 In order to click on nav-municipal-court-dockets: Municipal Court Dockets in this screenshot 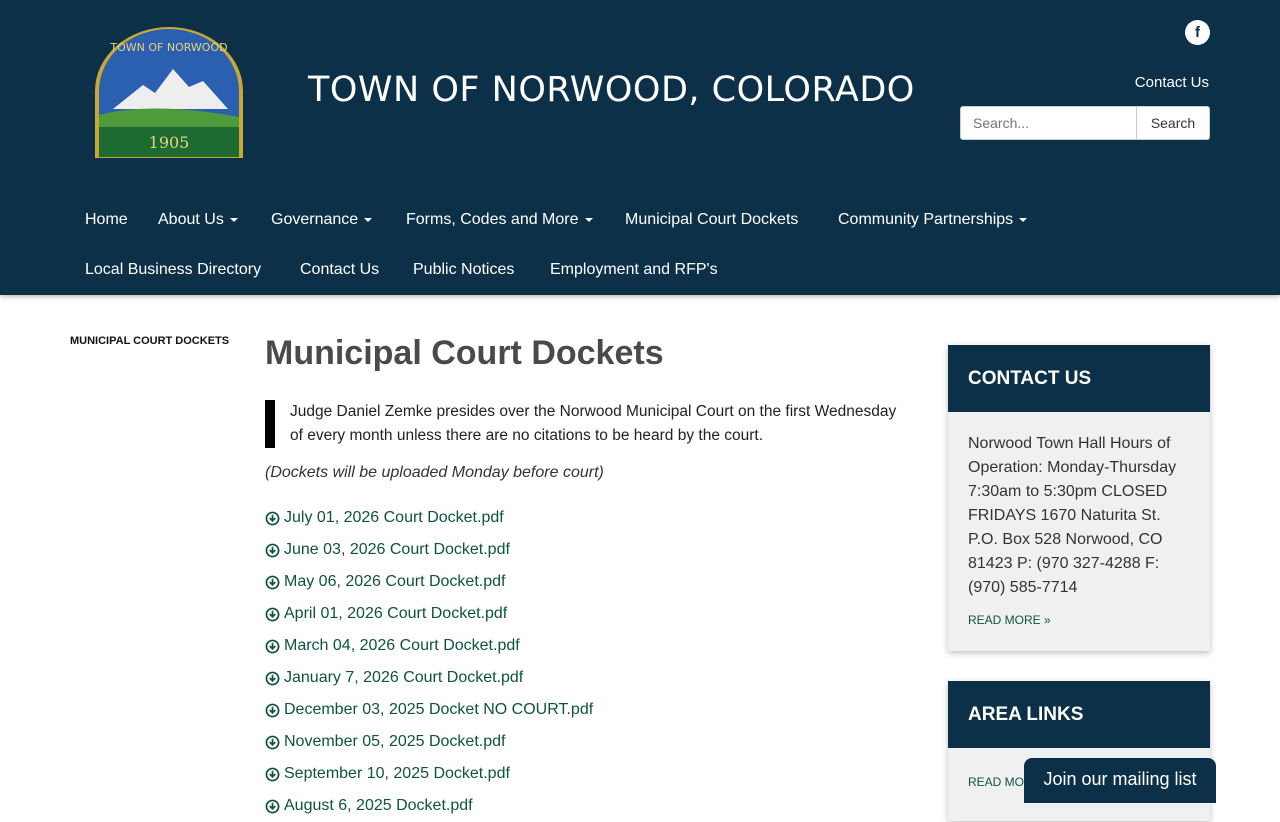, I will do `click(711, 220)`.